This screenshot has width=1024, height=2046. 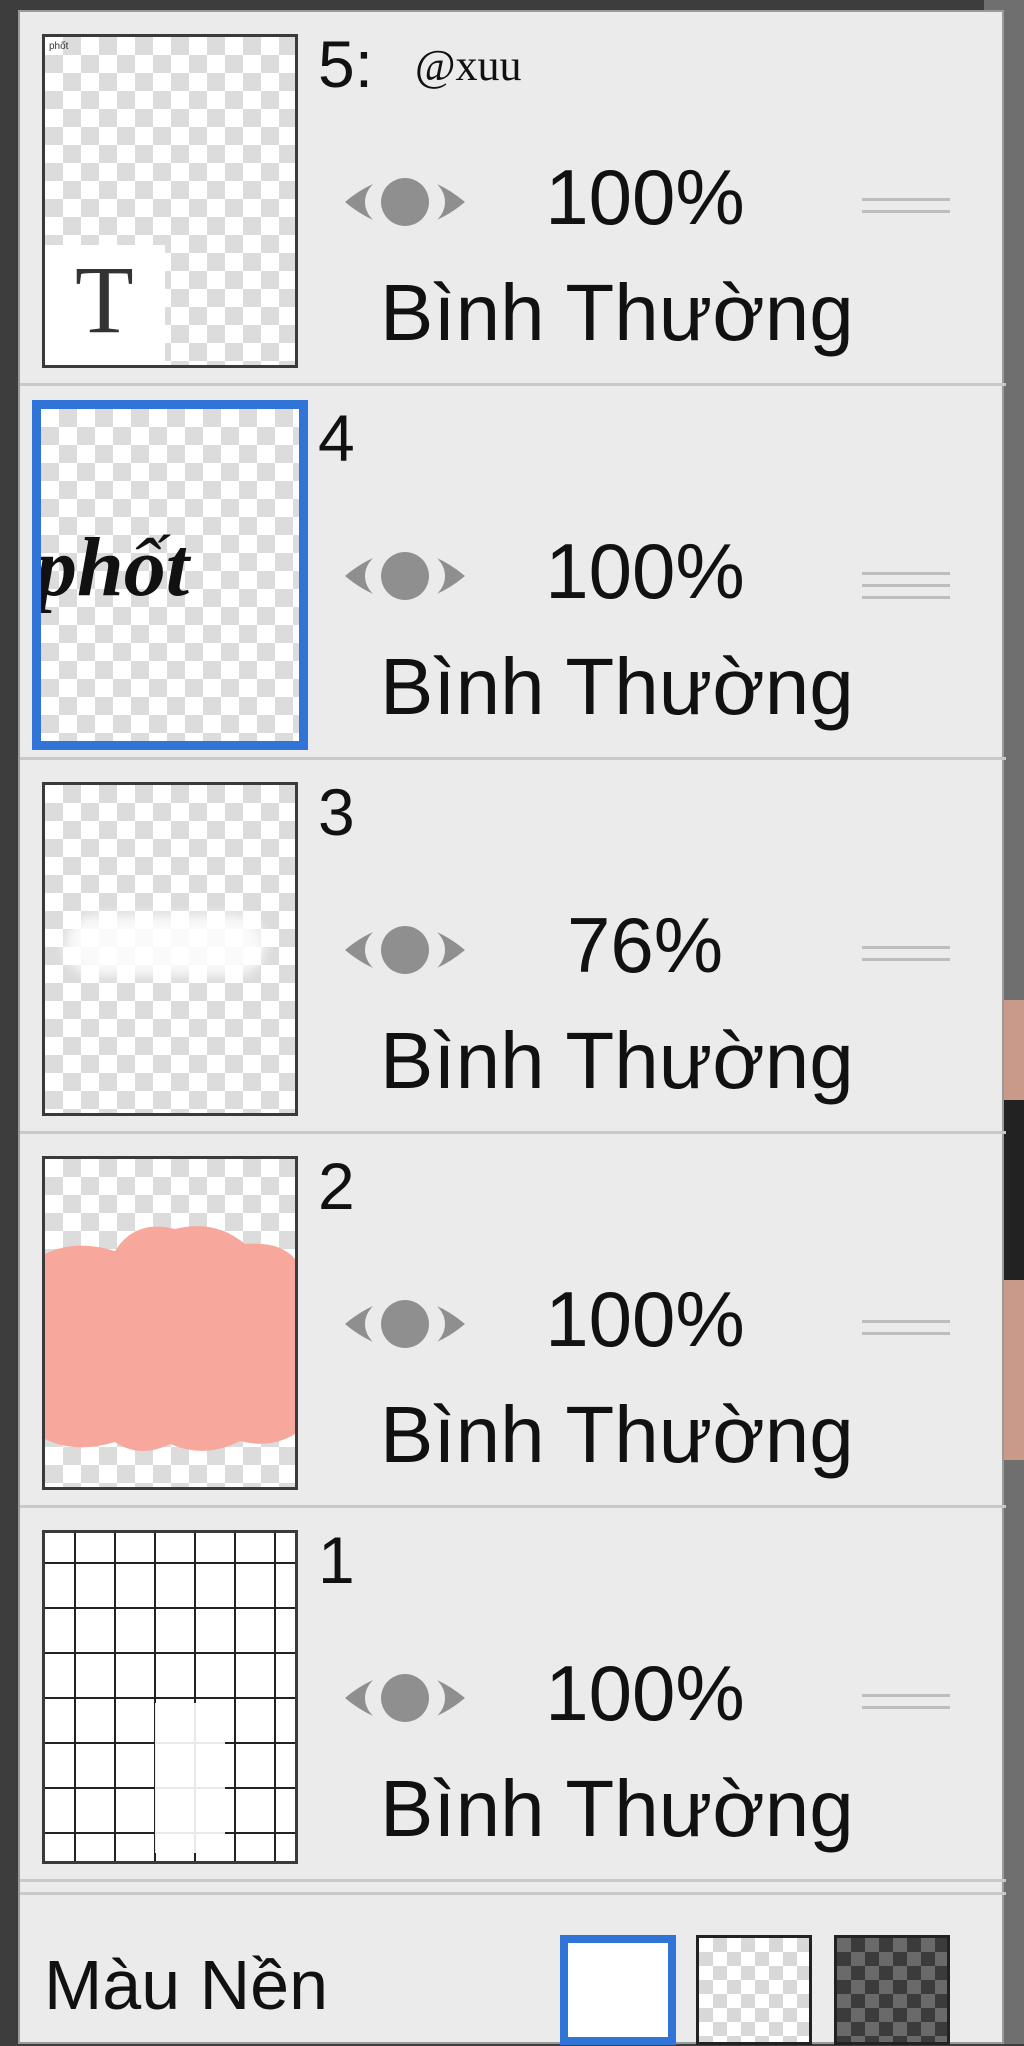 What do you see at coordinates (112, 567) in the screenshot?
I see `lettering-thumbnail: phốt` at bounding box center [112, 567].